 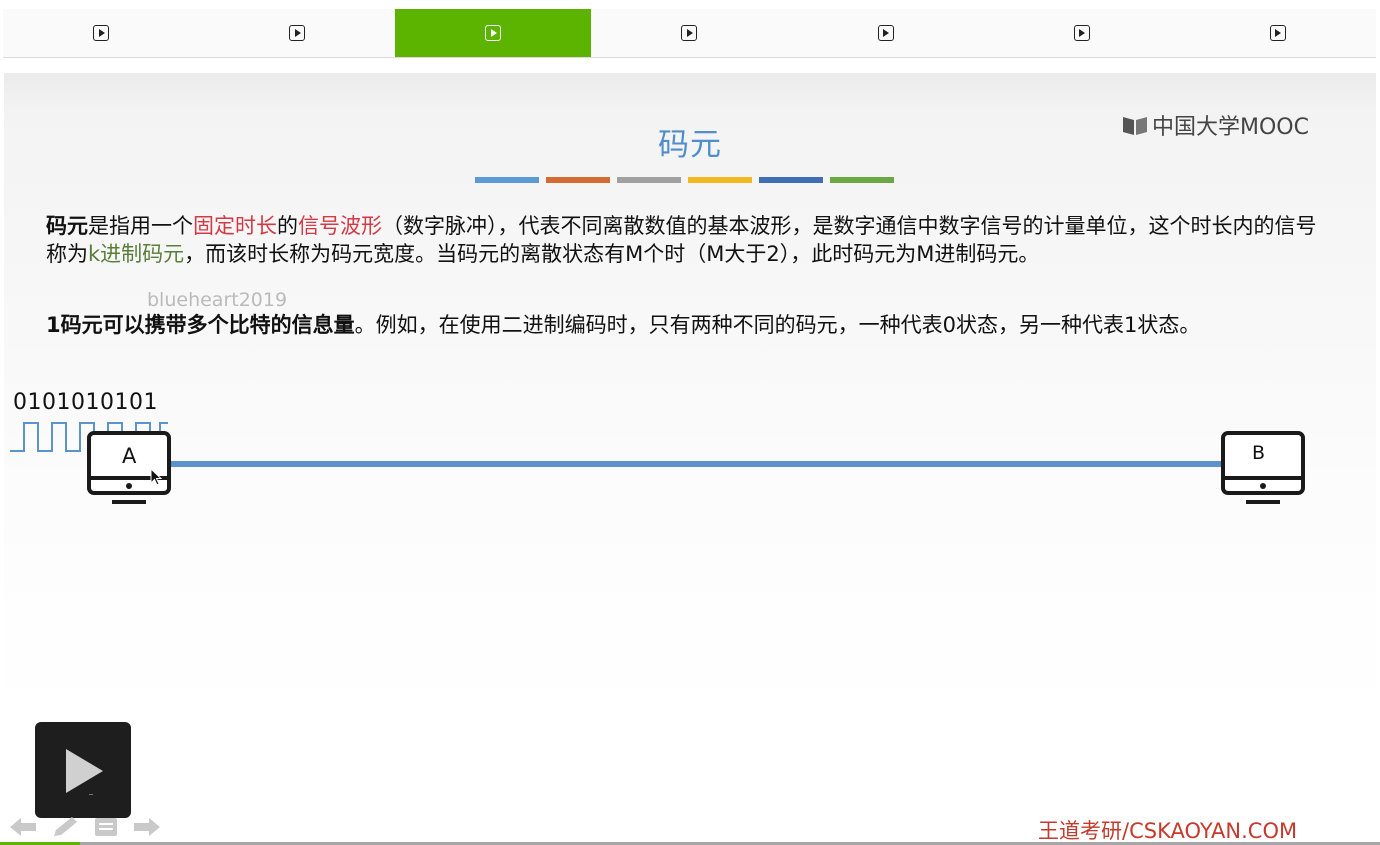 What do you see at coordinates (67, 226) in the screenshot?
I see `term-baud: 码元` at bounding box center [67, 226].